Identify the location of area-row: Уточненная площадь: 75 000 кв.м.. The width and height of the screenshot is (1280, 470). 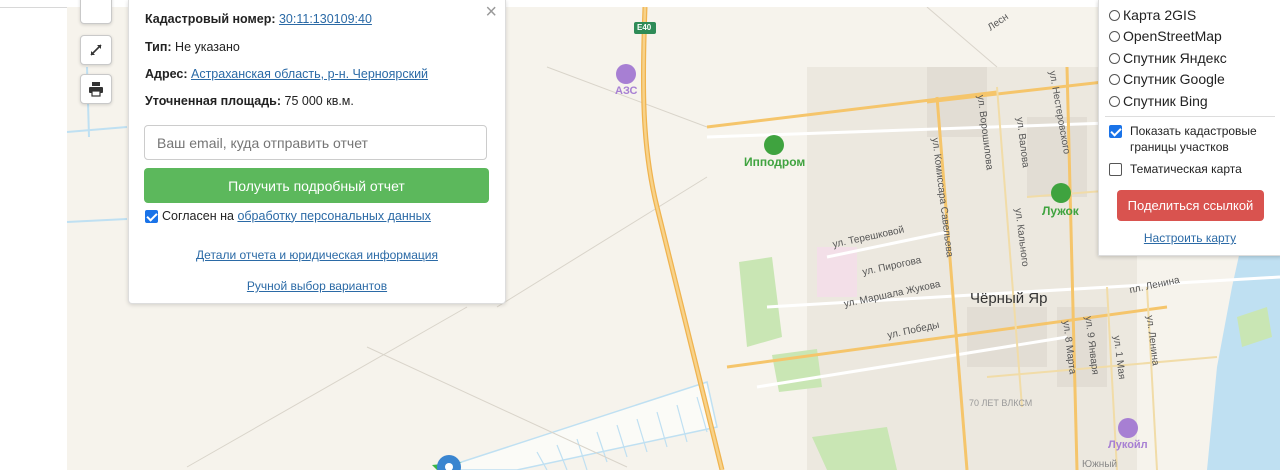
(249, 101).